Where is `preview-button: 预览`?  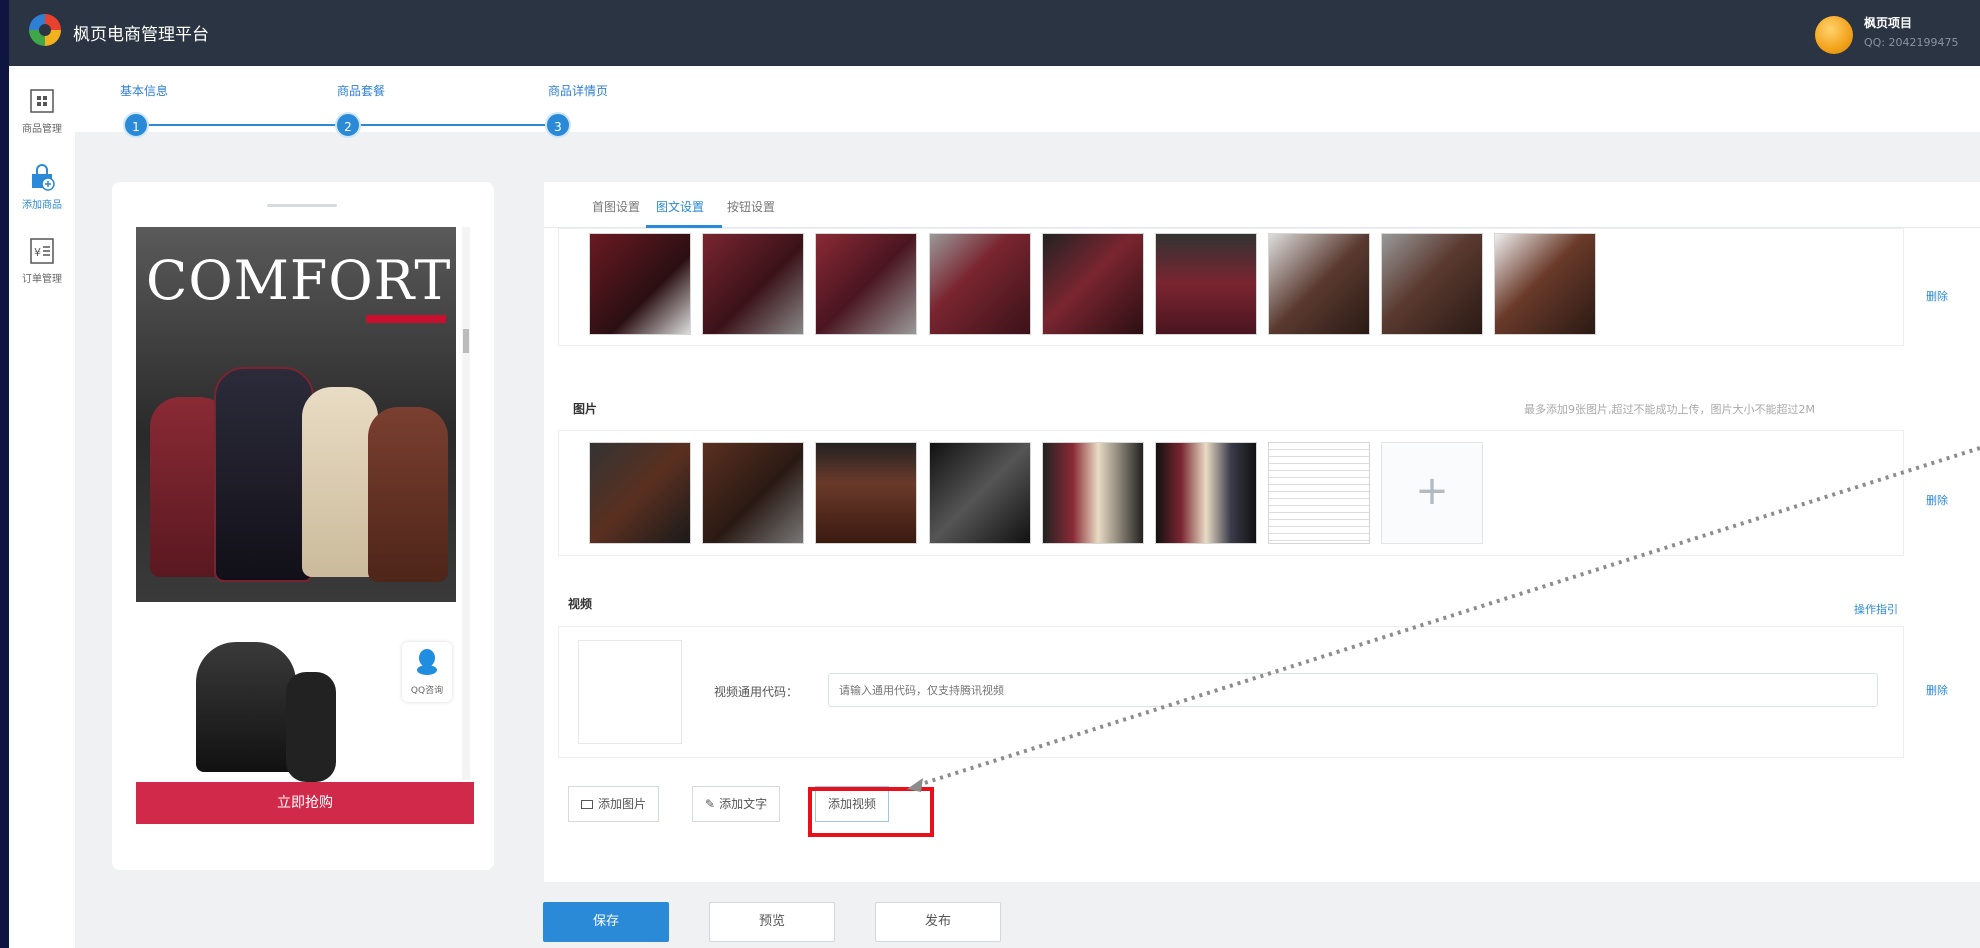 preview-button: 预览 is located at coordinates (772, 922).